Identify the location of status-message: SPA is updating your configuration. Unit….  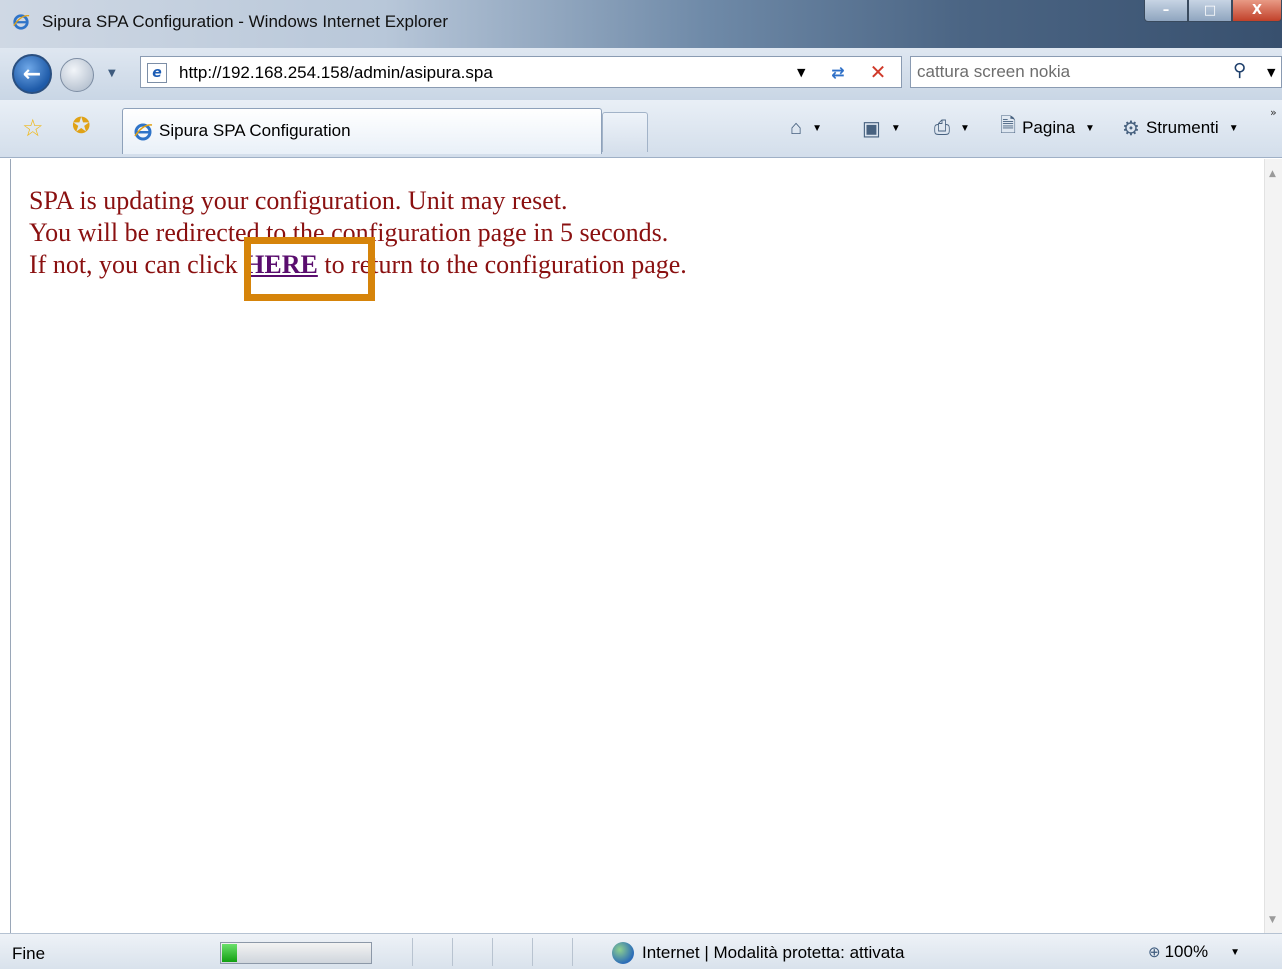
(358, 233).